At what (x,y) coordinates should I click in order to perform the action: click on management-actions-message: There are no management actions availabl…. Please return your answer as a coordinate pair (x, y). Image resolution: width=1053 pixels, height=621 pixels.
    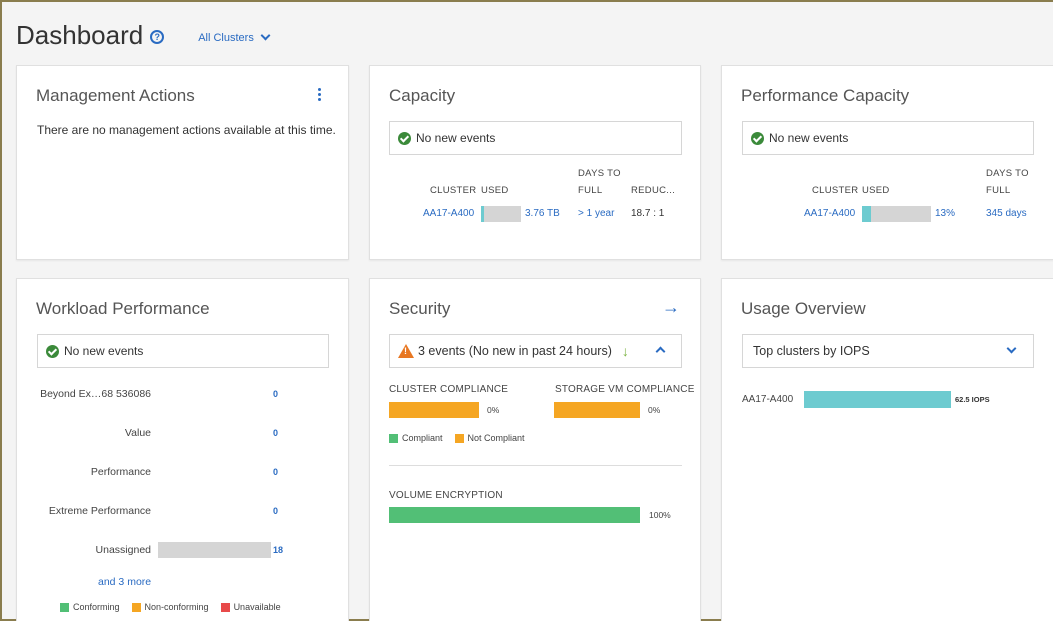
    Looking at the image, I should click on (186, 130).